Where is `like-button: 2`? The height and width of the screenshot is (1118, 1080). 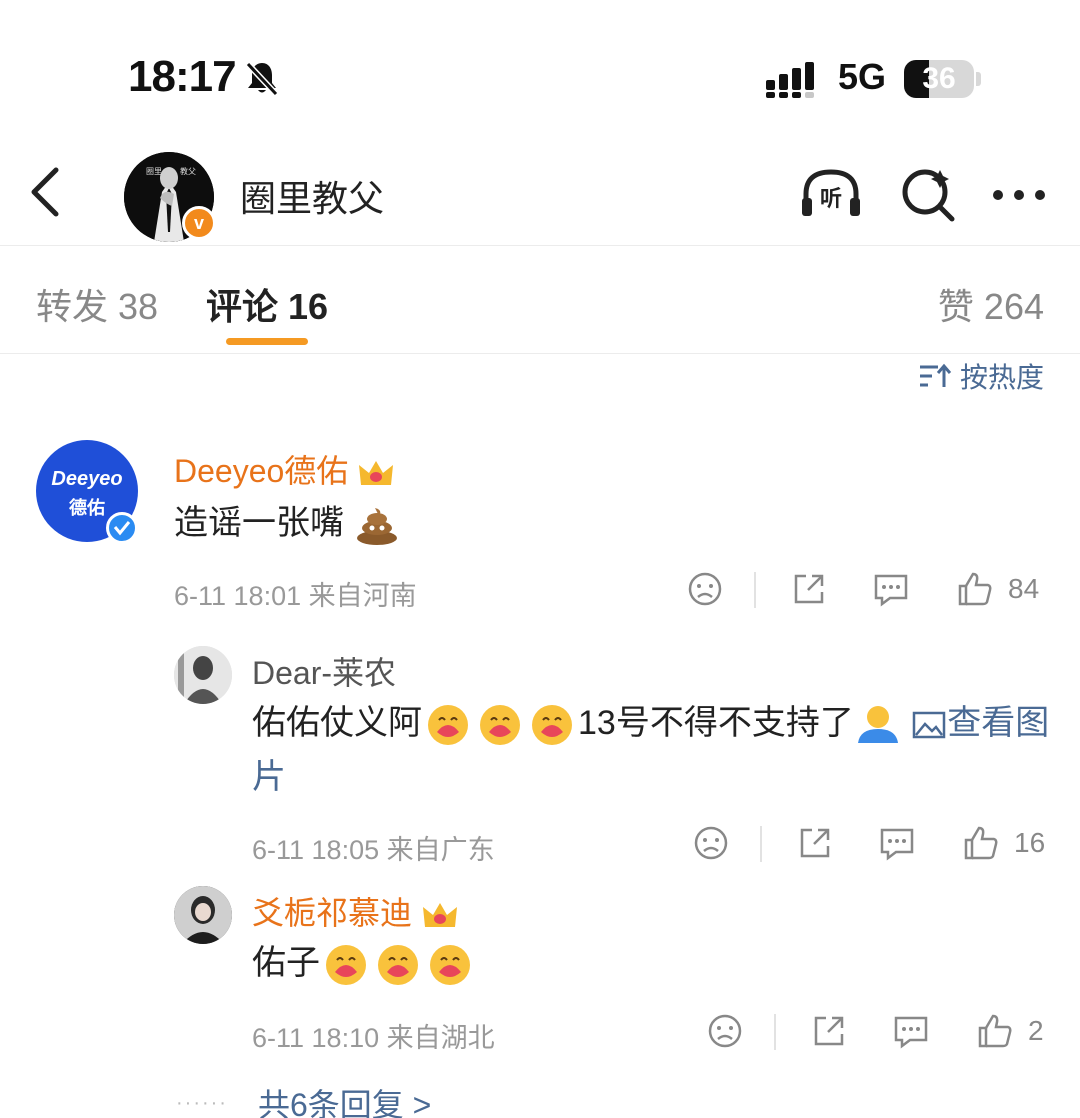
like-button: 2 is located at coordinates (1010, 1031).